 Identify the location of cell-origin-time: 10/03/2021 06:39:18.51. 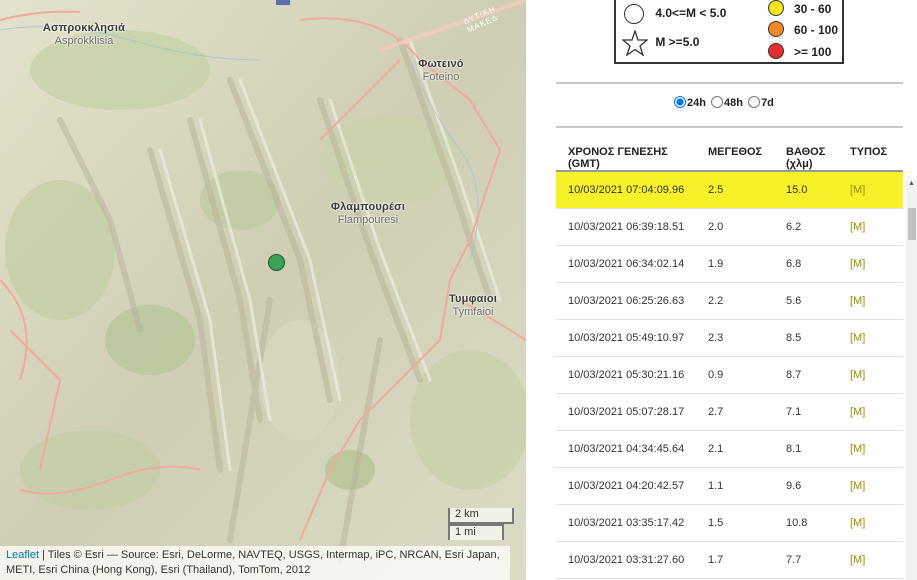
(626, 227).